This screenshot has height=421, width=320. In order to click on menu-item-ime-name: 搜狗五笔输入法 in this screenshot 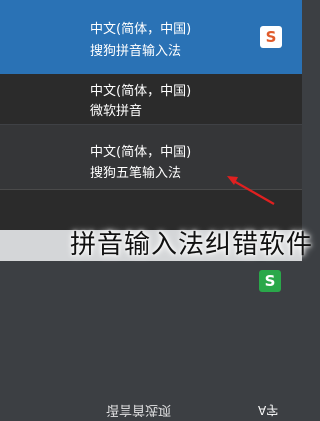, I will do `click(136, 173)`.